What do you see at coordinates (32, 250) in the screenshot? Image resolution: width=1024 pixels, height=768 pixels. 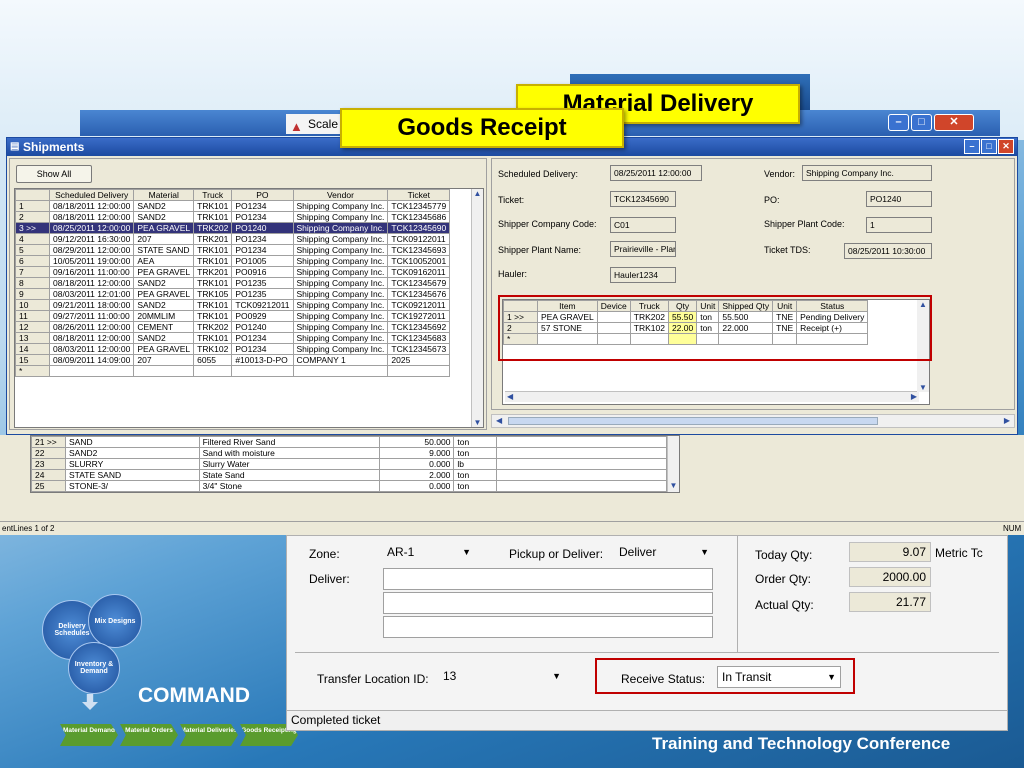 I see `row-header: 5` at bounding box center [32, 250].